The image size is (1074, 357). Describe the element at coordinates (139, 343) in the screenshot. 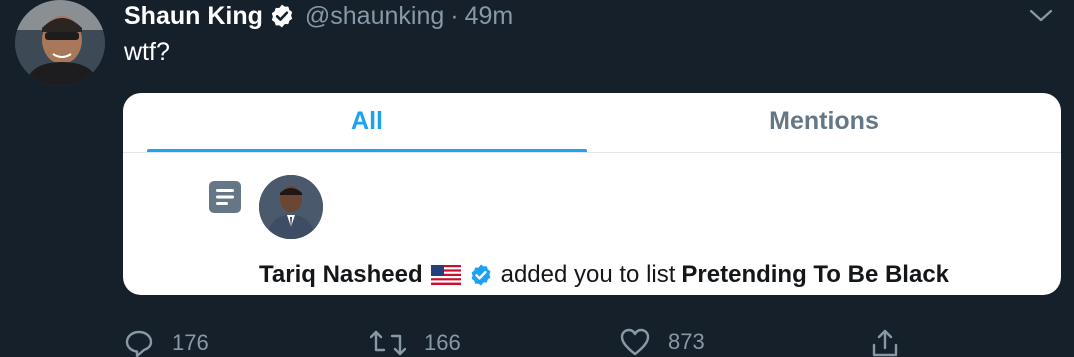

I see `reply-icon` at that location.